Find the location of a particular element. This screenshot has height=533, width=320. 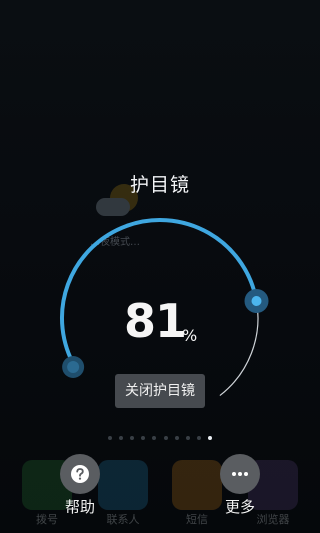

brightness-readout: 81 % is located at coordinates (165, 321).